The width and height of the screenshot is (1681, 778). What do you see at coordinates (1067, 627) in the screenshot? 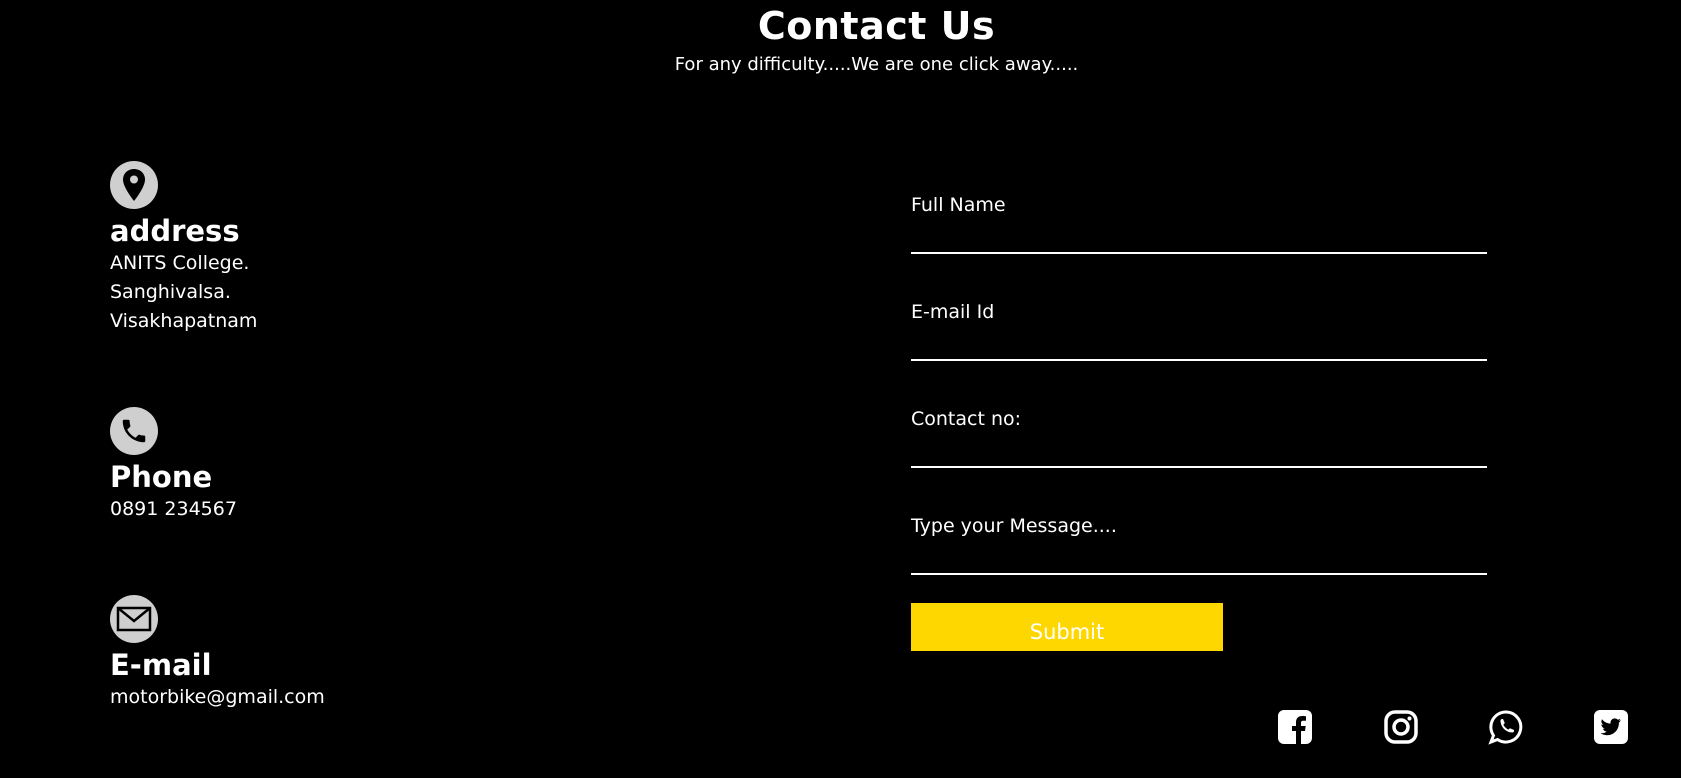
I see `submit-button: Submit` at bounding box center [1067, 627].